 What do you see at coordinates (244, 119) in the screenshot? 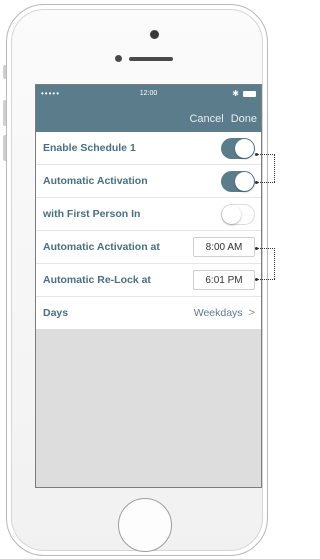
I see `done-button: Done` at bounding box center [244, 119].